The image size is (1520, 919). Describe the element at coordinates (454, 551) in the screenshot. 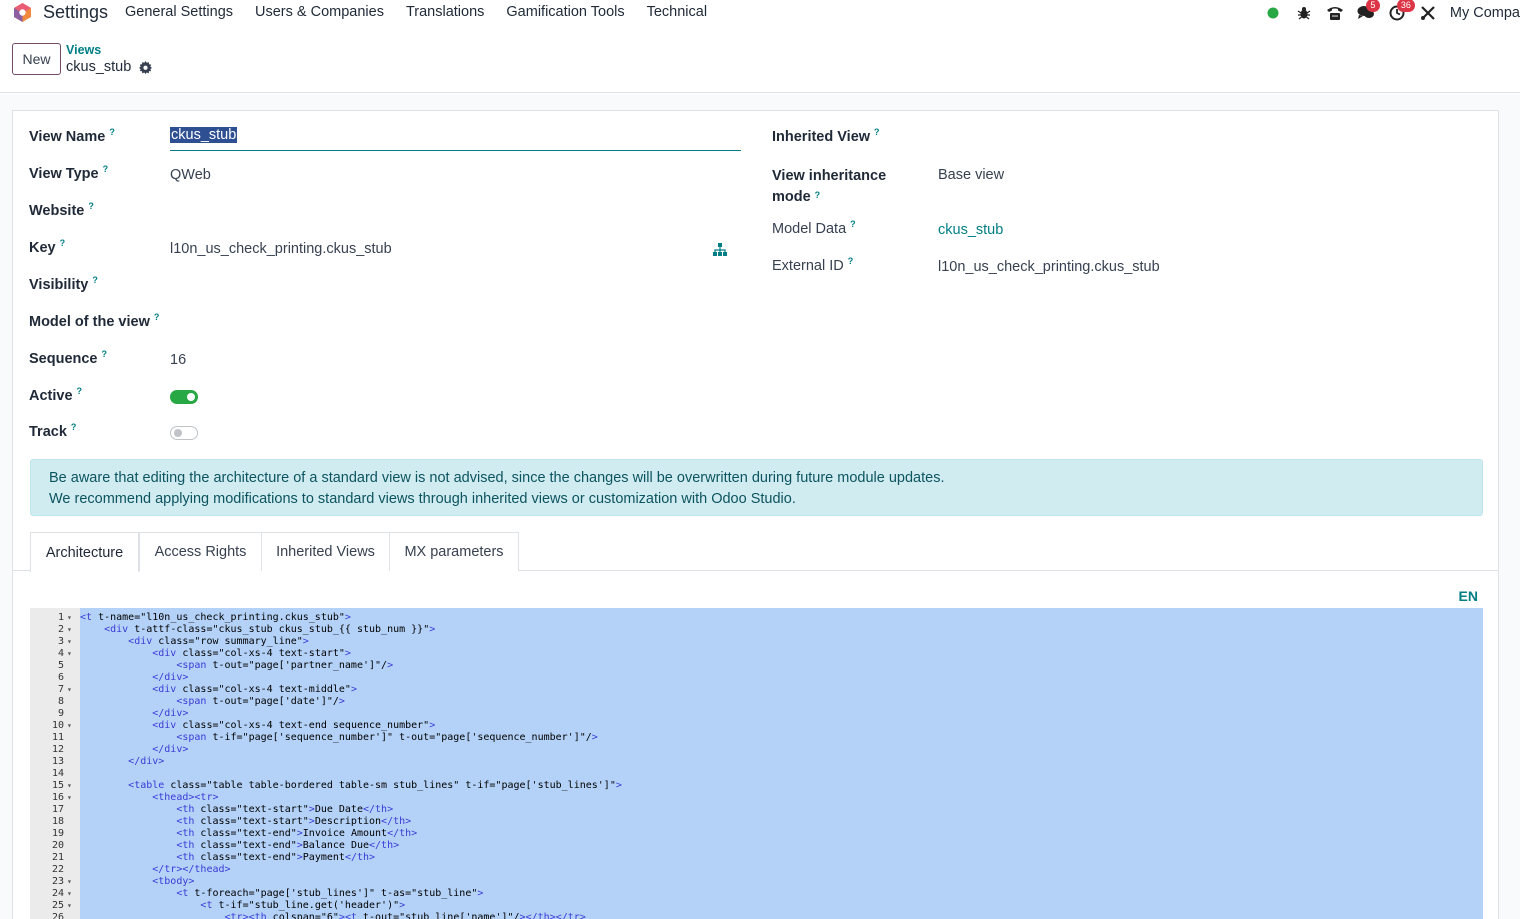

I see `tab-mx-parameters: MX parameters` at that location.